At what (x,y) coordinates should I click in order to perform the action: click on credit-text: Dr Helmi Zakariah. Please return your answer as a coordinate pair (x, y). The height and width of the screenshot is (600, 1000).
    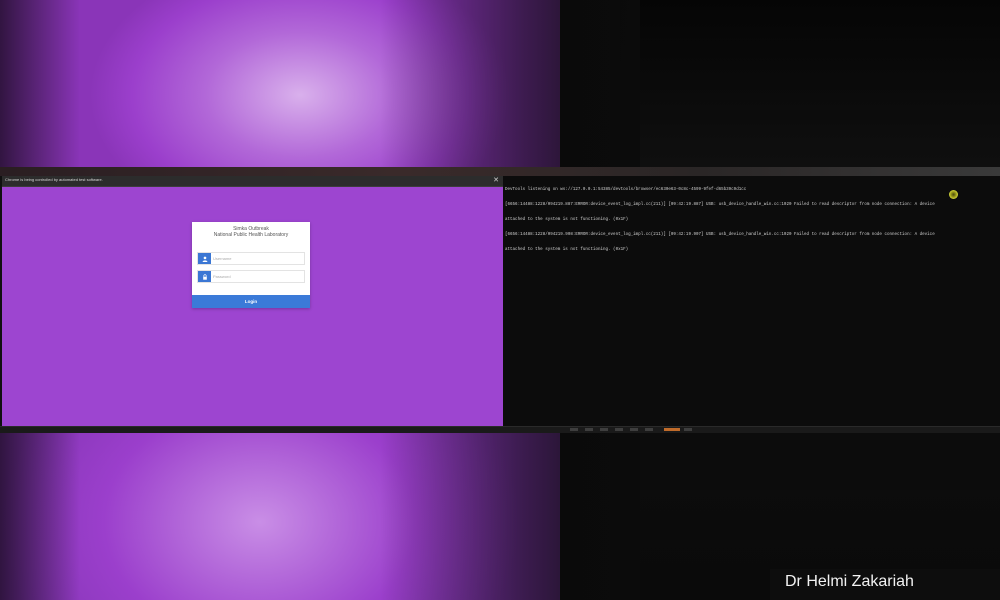
    Looking at the image, I should click on (849, 581).